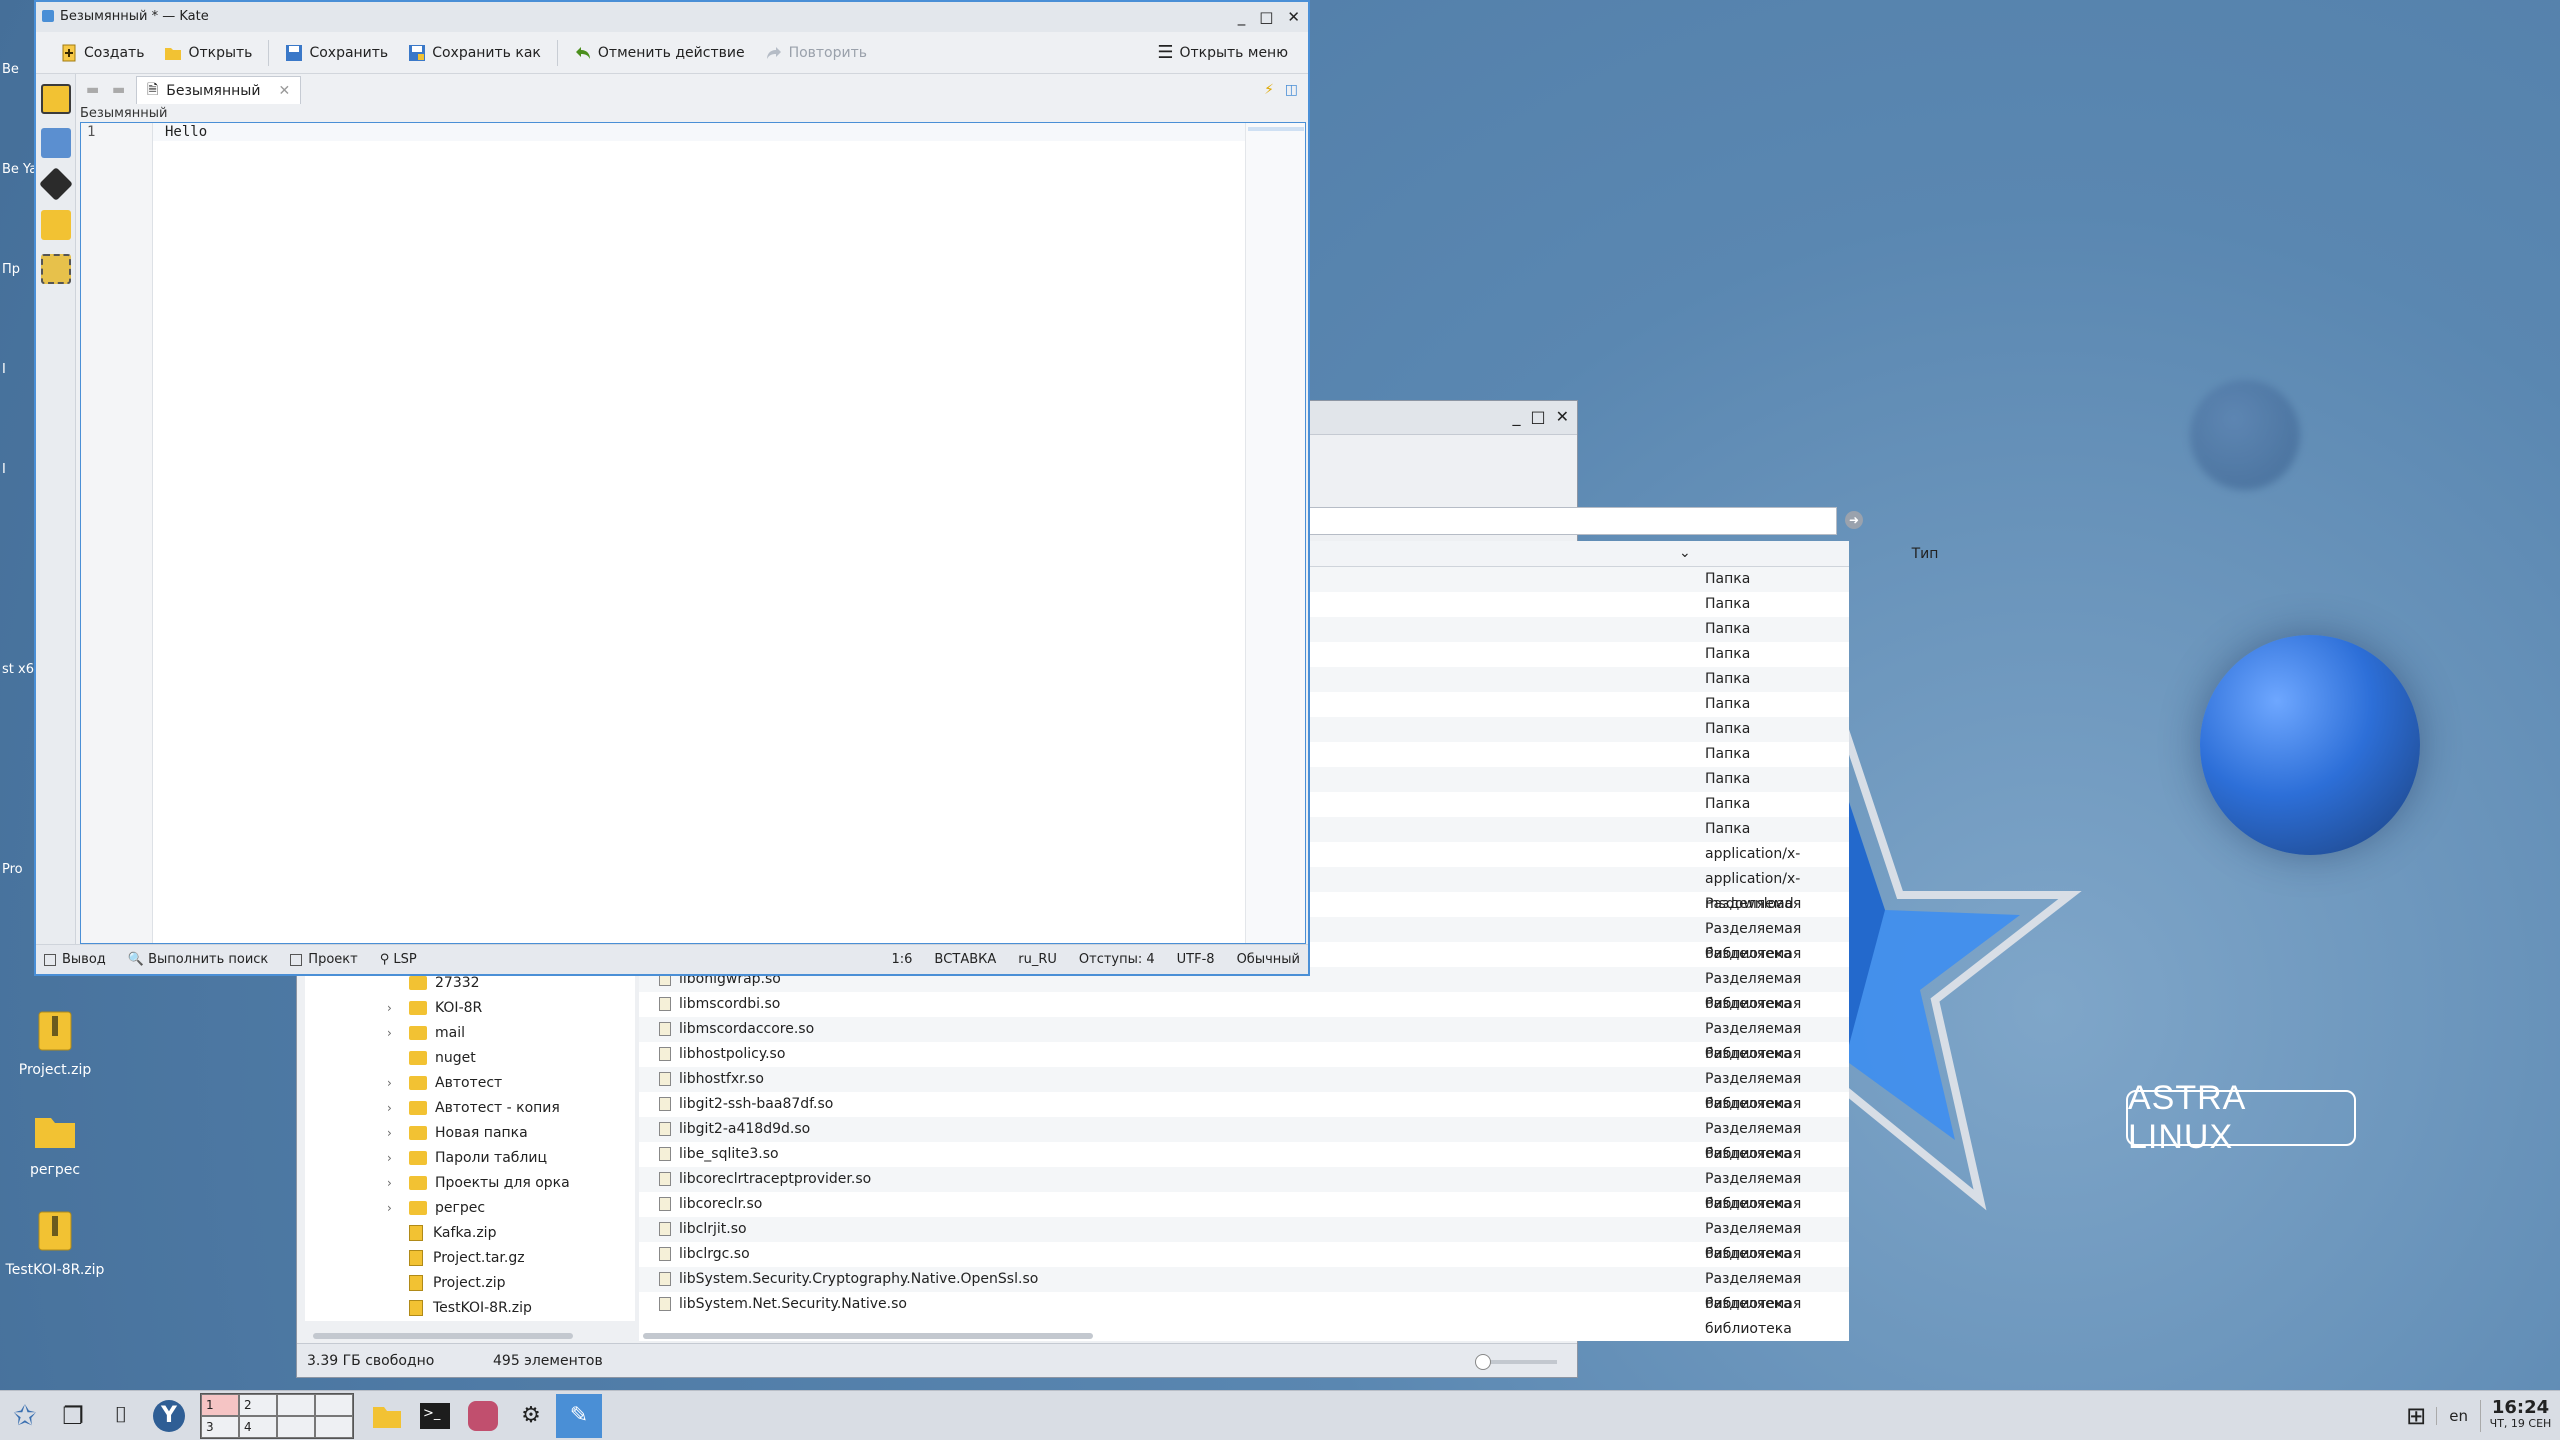 This screenshot has height=1440, width=2560. I want to click on table-row: libhostfxr.so Разделяемая библиотека, so click(1244, 1089).